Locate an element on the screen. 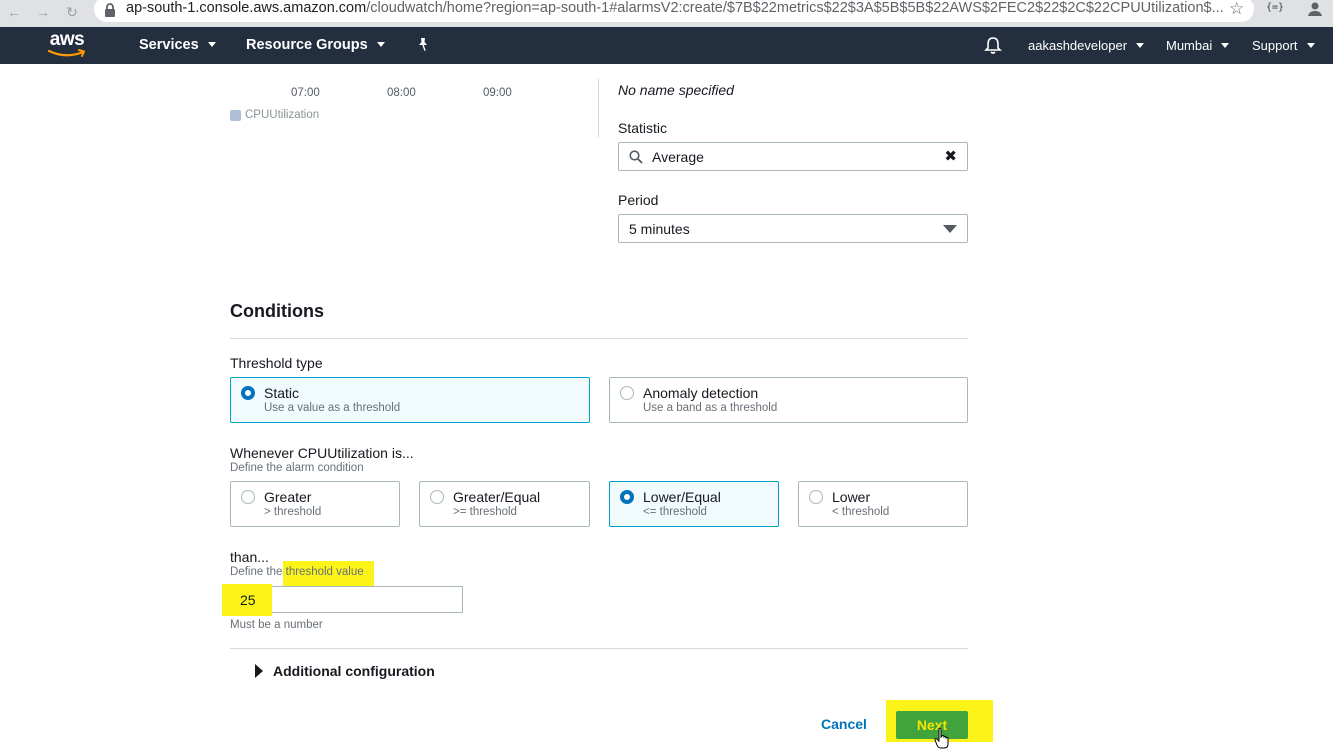 The image size is (1333, 752). operator-lower-option: Lower < threshold is located at coordinates (883, 504).